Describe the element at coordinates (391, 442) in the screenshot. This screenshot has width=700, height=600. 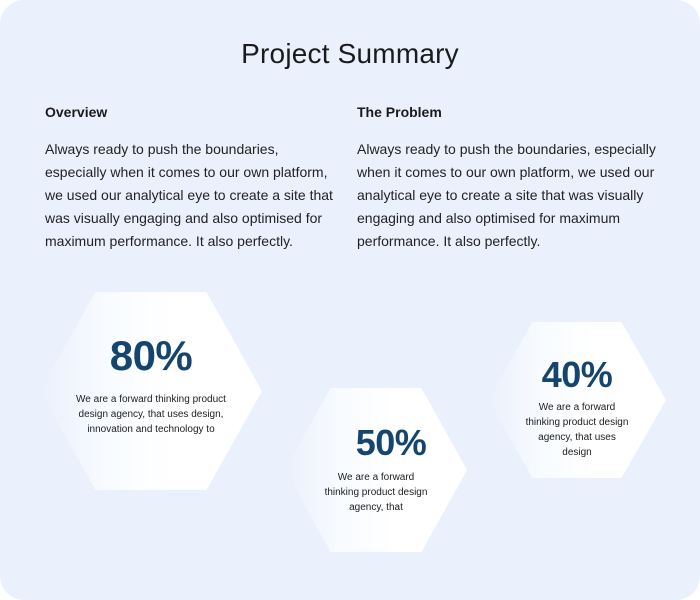
I see `stat-value: 50%` at that location.